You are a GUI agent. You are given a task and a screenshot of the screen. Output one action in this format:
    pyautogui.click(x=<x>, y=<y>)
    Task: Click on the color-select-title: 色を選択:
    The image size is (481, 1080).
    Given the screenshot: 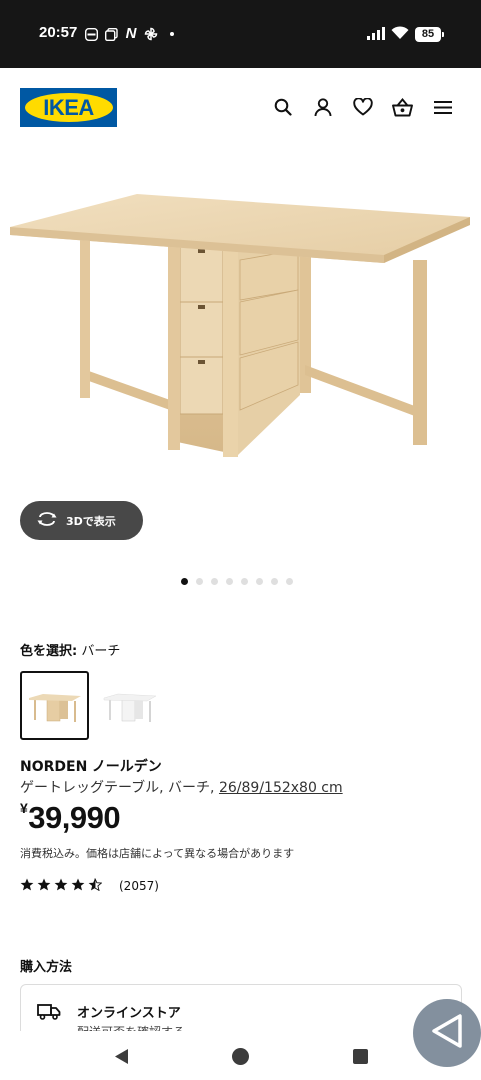 What is the action you would take?
    pyautogui.click(x=49, y=651)
    